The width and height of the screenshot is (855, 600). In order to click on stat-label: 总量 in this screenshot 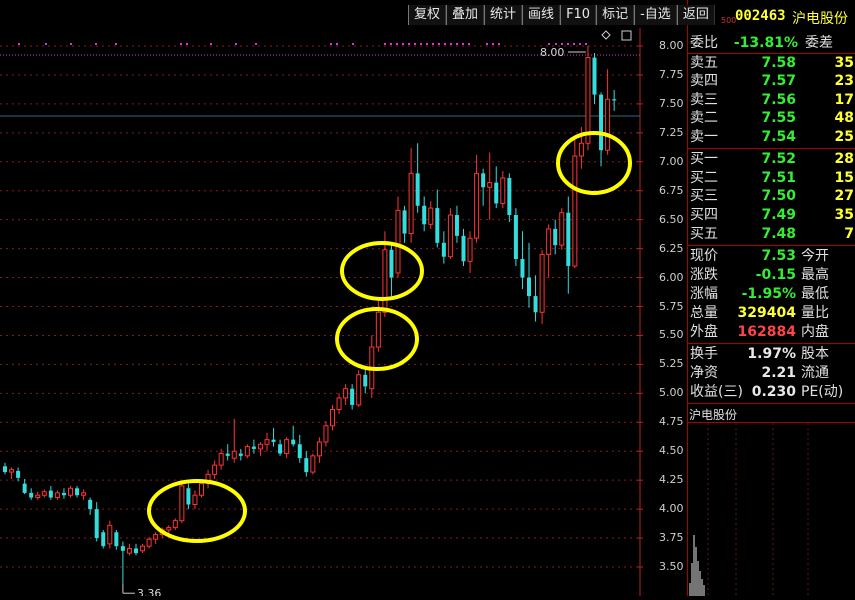, I will do `click(704, 313)`.